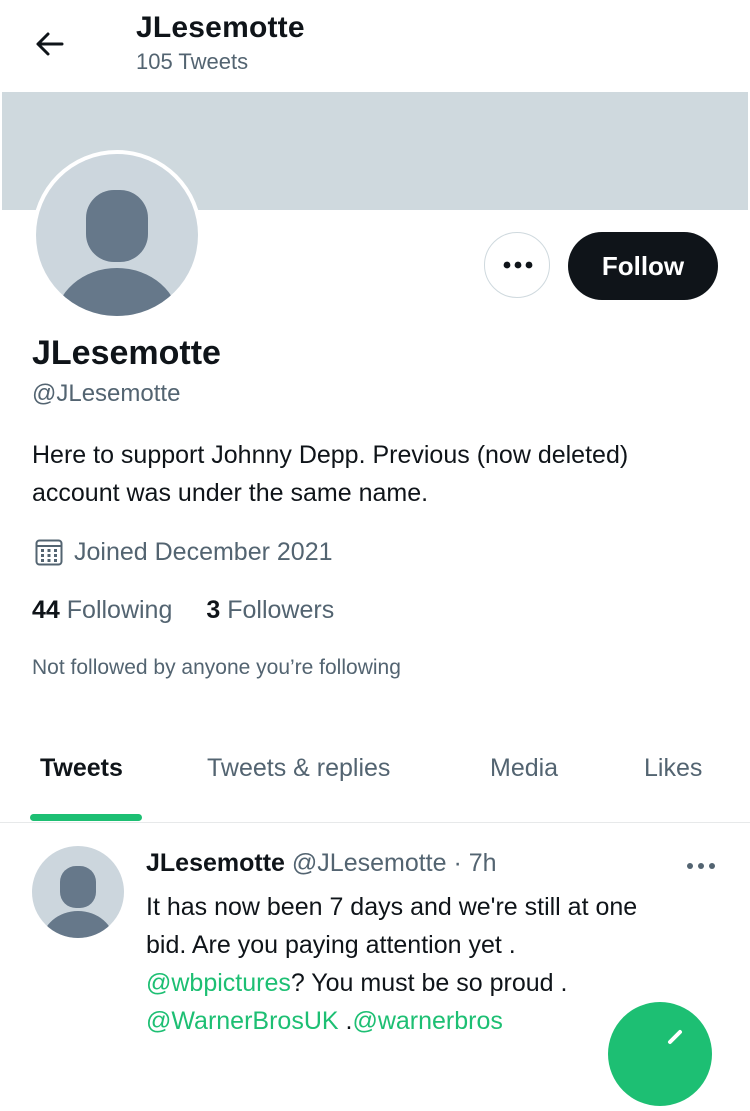  Describe the element at coordinates (81, 768) in the screenshot. I see `tab-tweets: Tweets` at that location.